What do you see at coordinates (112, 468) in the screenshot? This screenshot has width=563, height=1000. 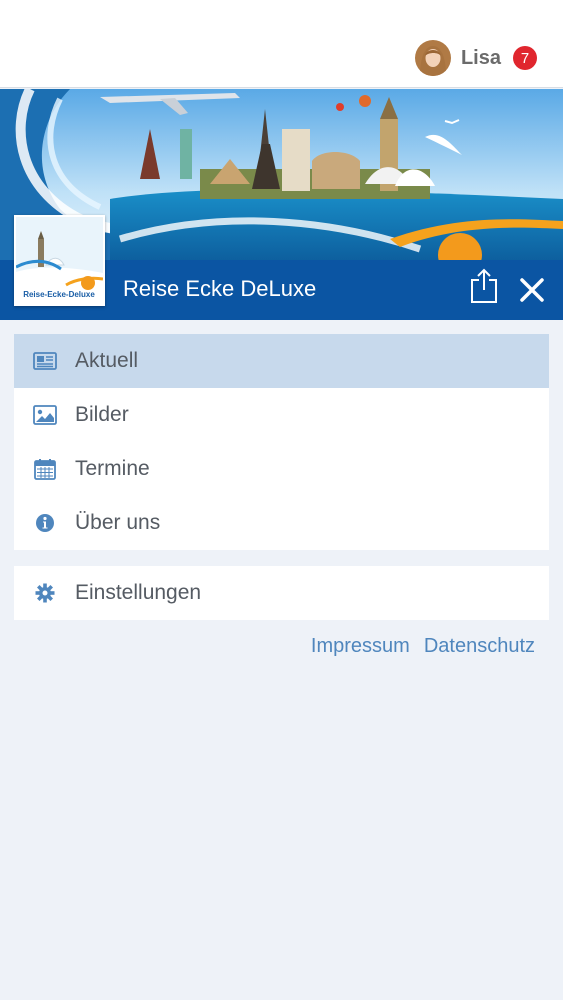 I see `menu-item-label: Termine` at bounding box center [112, 468].